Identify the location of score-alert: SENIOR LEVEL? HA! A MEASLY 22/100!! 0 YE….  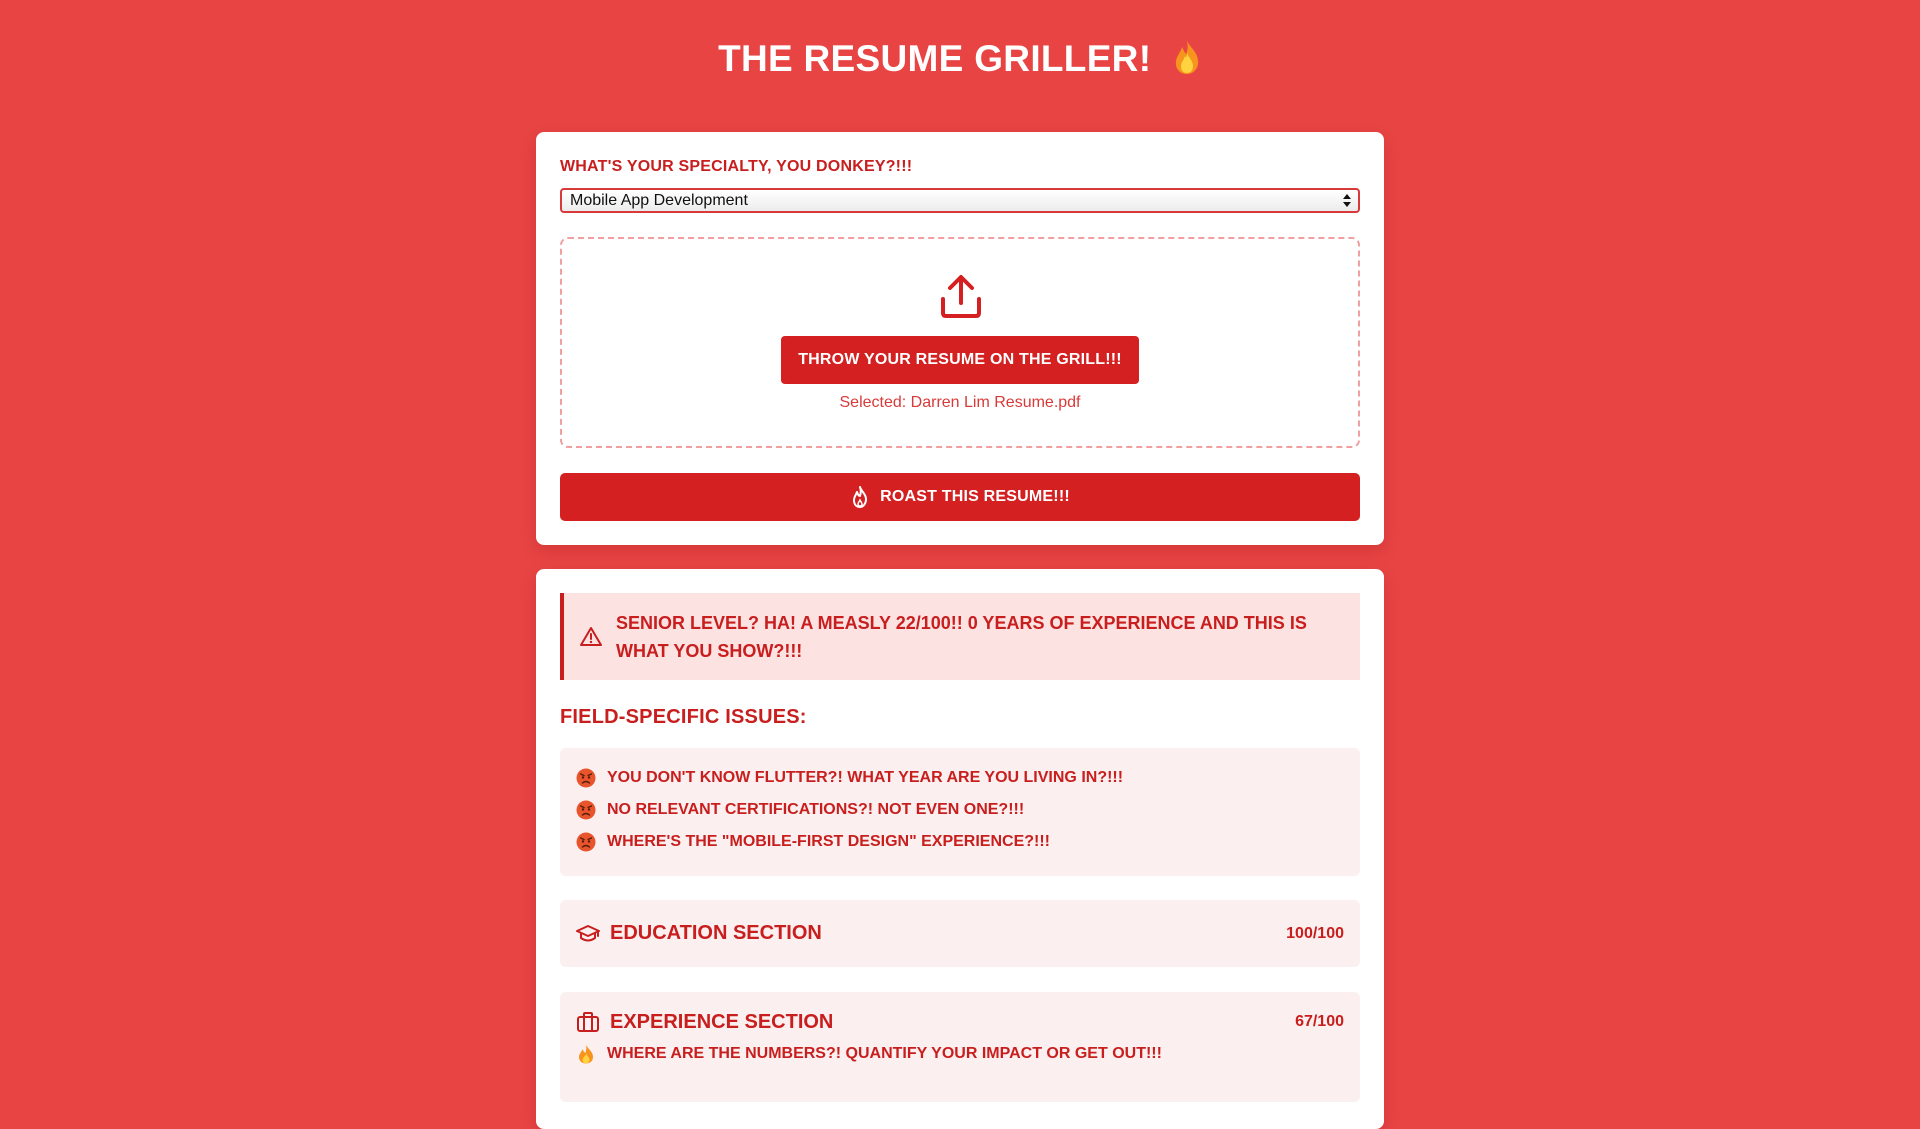
(960, 636).